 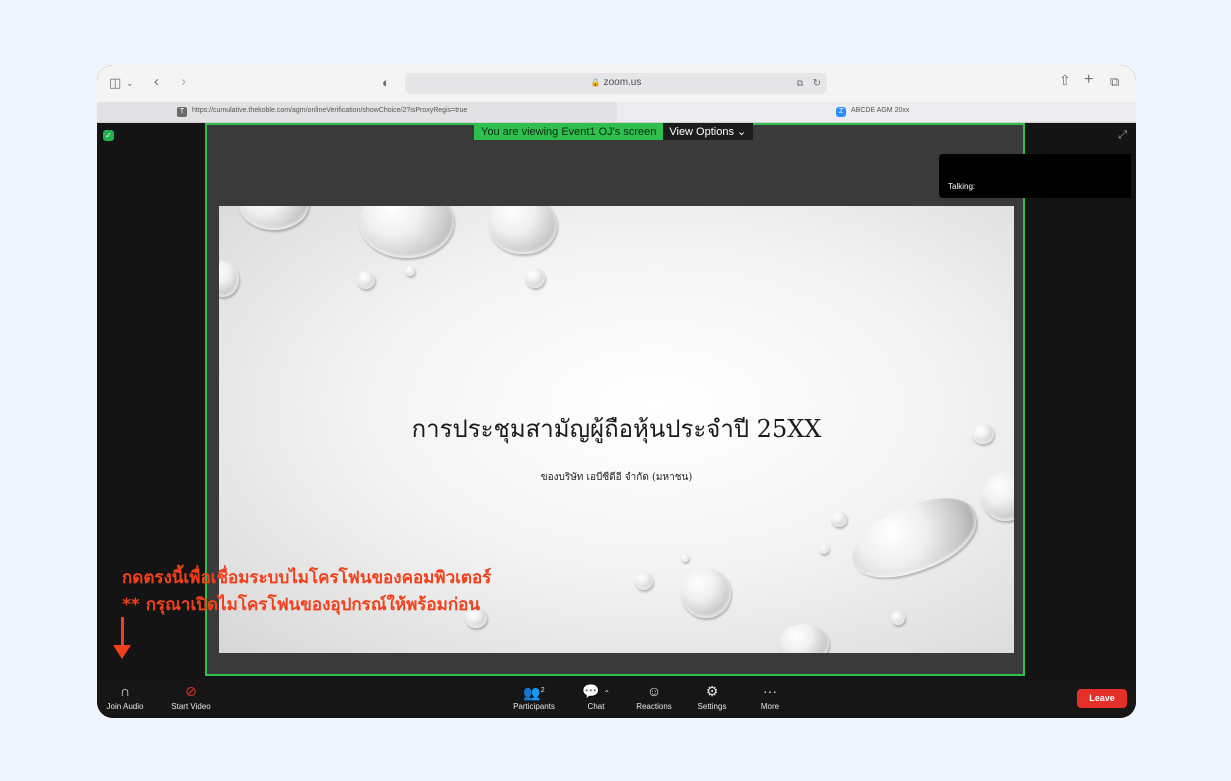 I want to click on browser-toolbar: ◫ ⌄ ‹ › ◐ 🔒 zoom.us ⧉ ↻ ⇧ + ⧉, so click(x=616, y=84).